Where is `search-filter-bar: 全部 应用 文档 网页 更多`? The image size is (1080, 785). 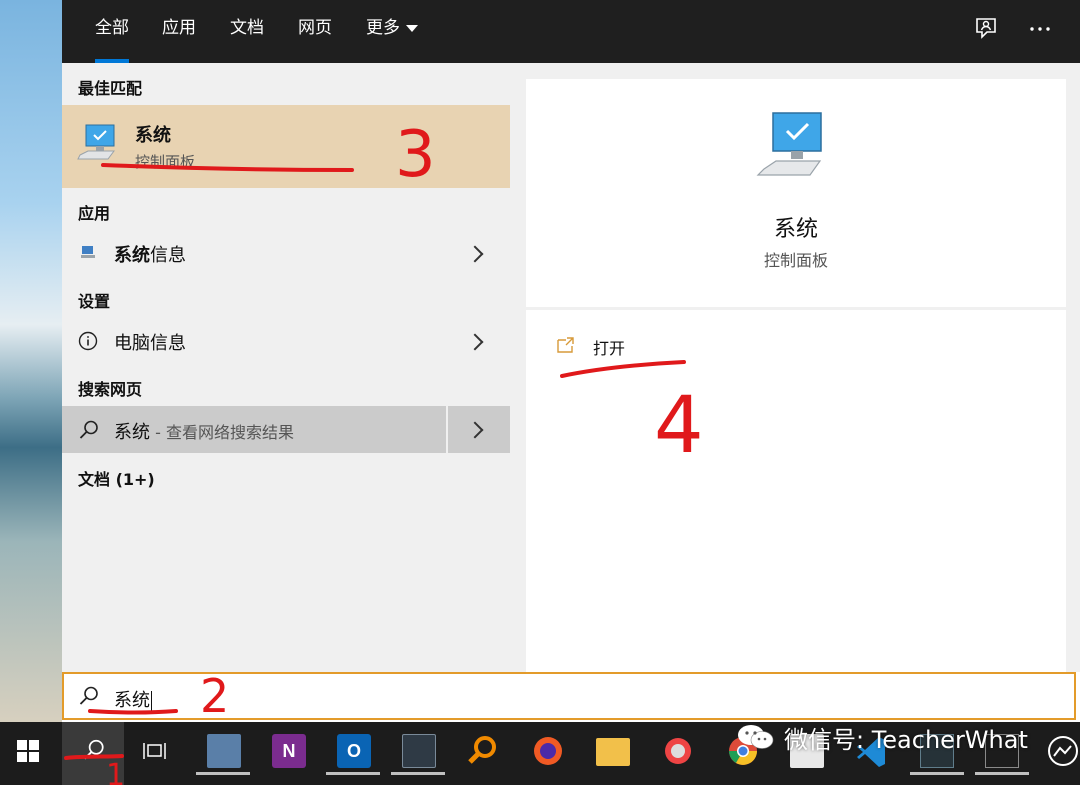
search-filter-bar: 全部 应用 文档 网页 更多 is located at coordinates (571, 31).